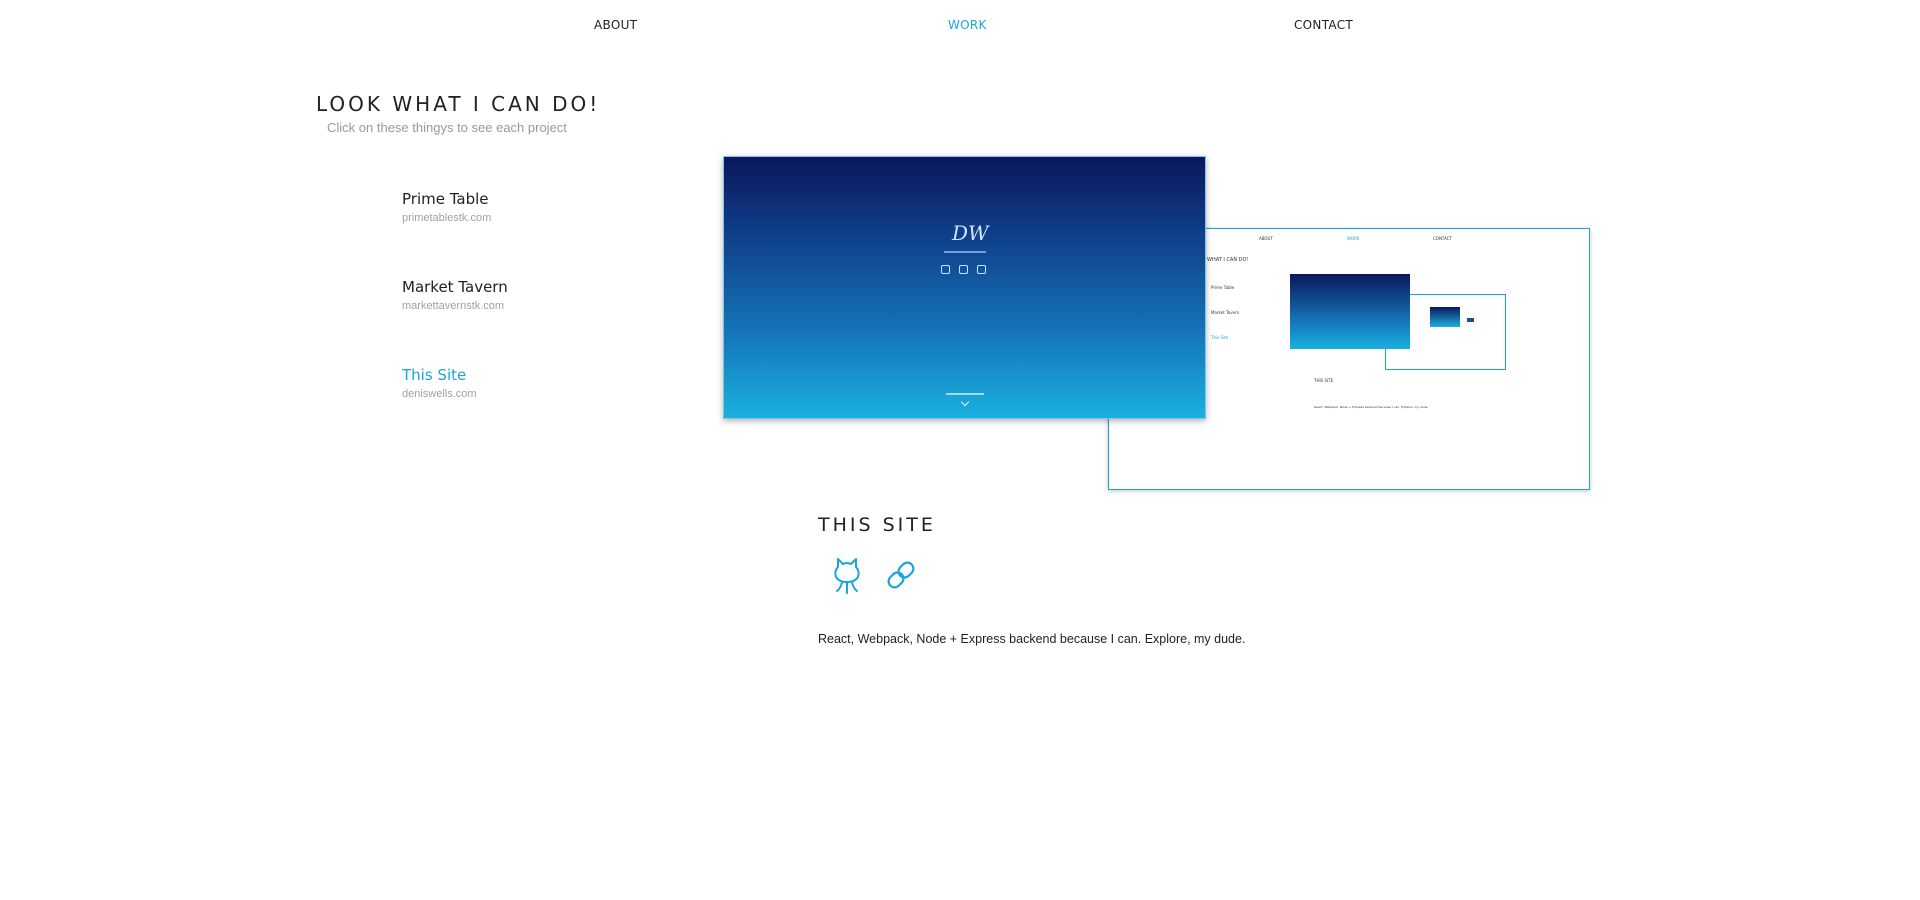 This screenshot has height=900, width=1920. What do you see at coordinates (445, 199) in the screenshot?
I see `project-name: Prime Table` at bounding box center [445, 199].